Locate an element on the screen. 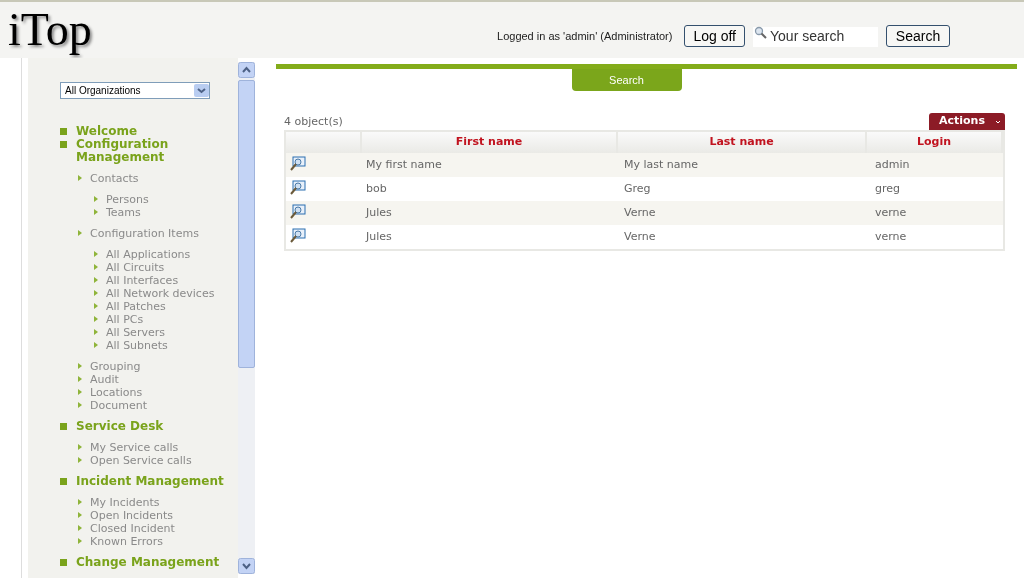  table-cell-text: greg is located at coordinates (887, 188).